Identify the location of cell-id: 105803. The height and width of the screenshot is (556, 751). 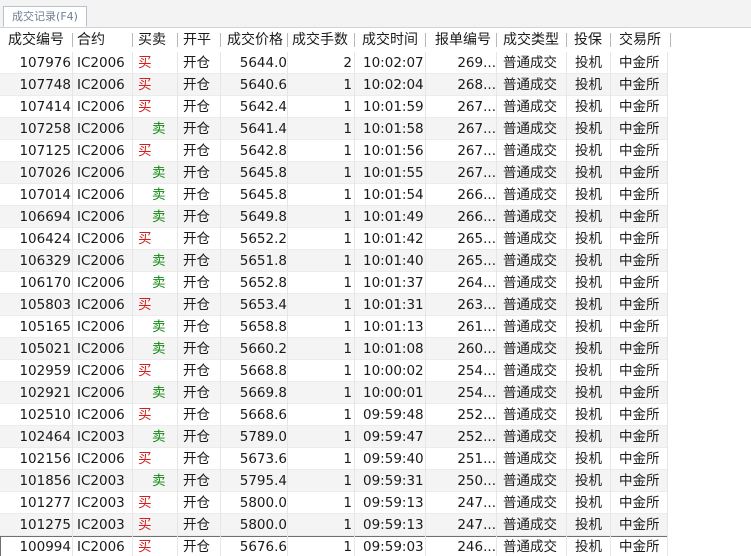
(45, 305).